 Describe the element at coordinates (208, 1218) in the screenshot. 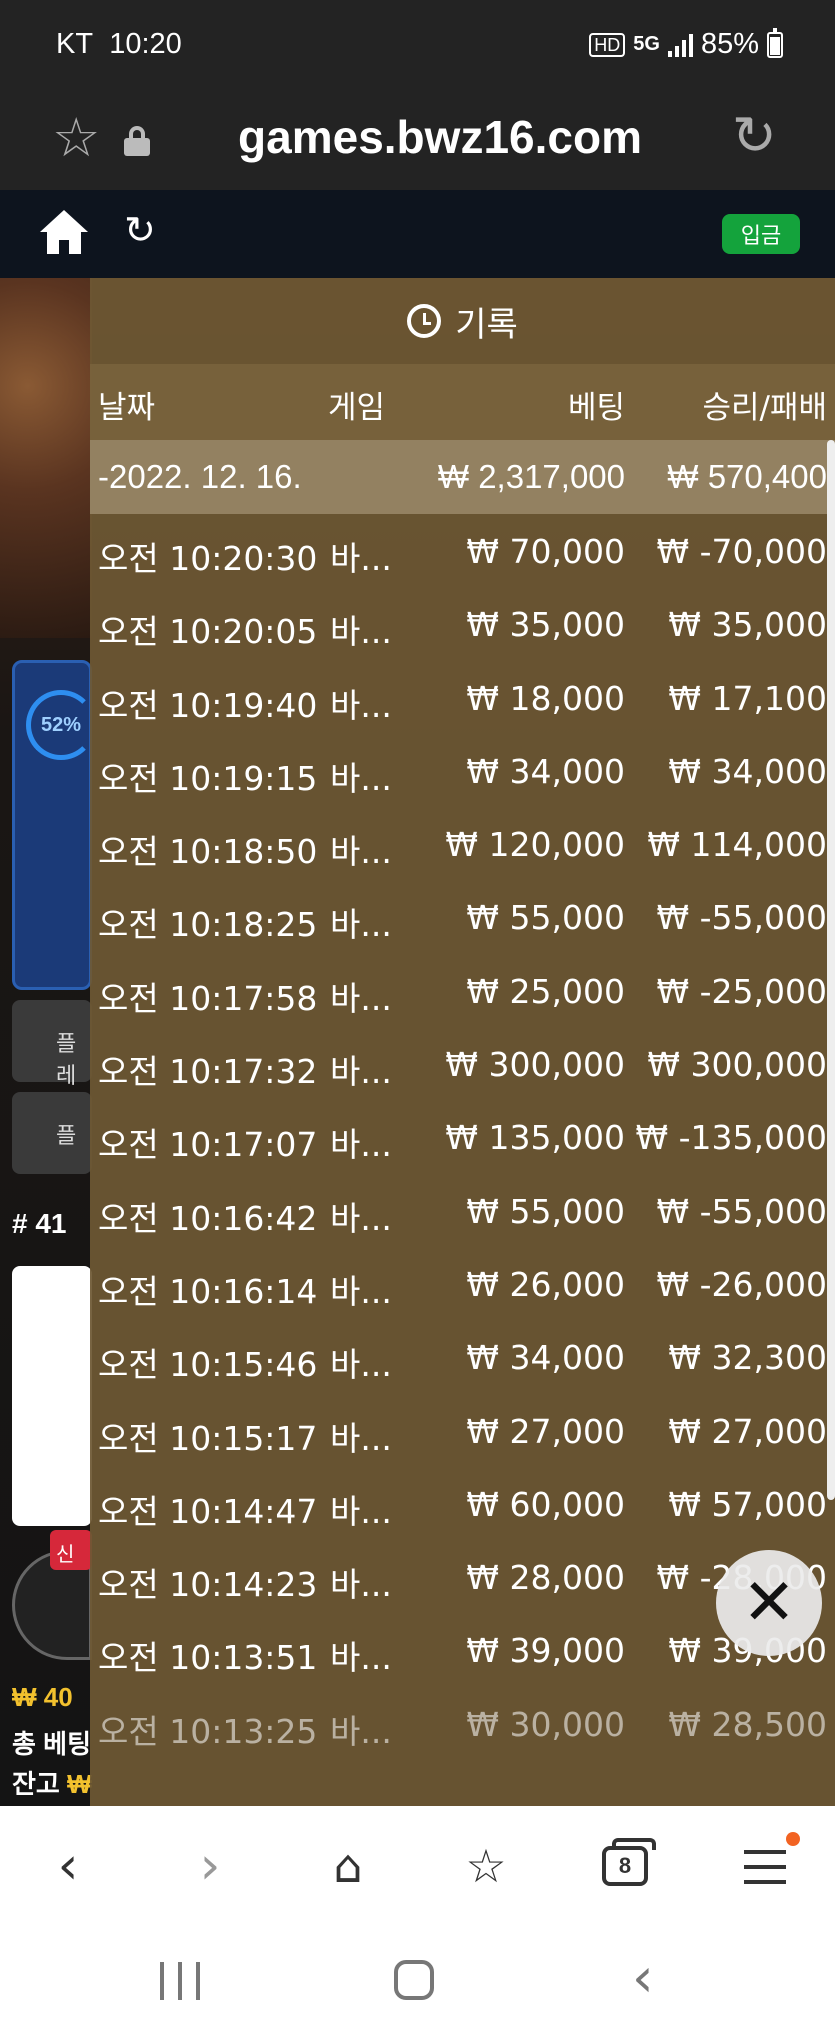

I see `row-time: 오전 10:16:42` at that location.